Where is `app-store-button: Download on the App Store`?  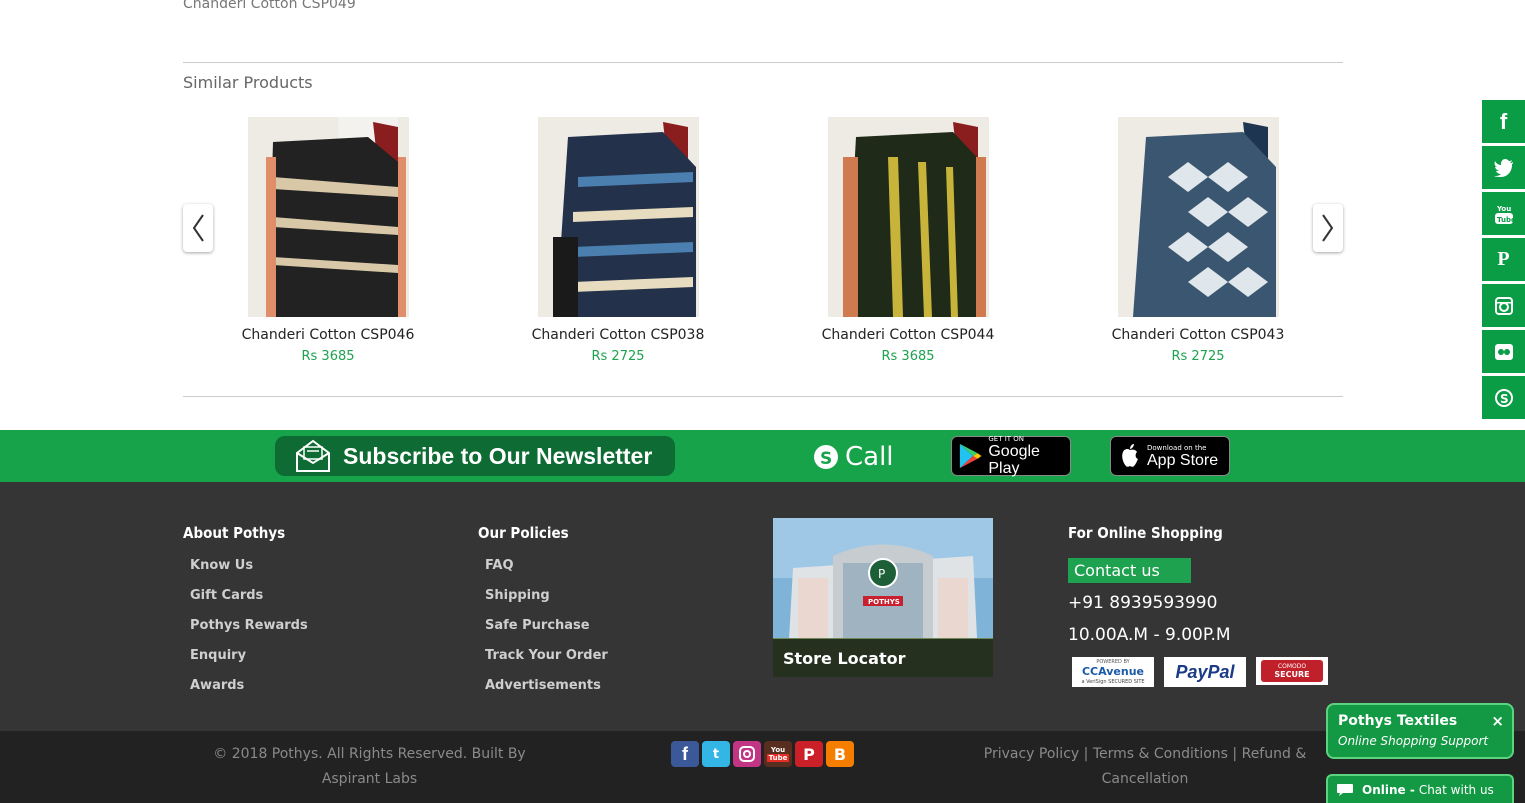
app-store-button: Download on the App Store is located at coordinates (1170, 456).